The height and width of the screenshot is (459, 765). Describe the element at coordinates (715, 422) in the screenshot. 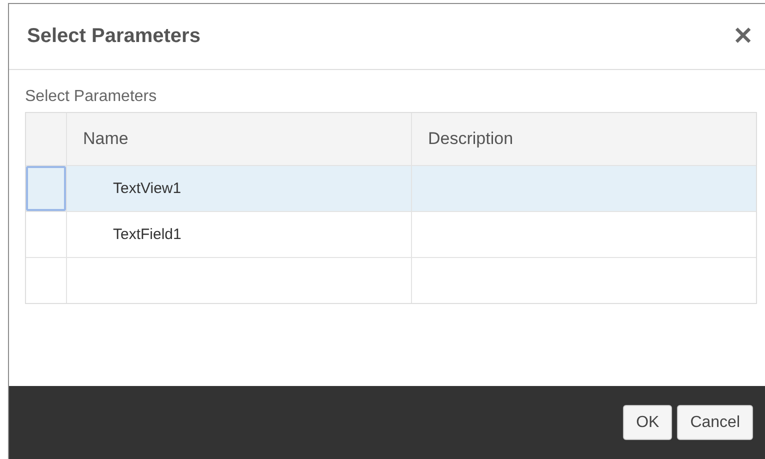

I see `cancel-button: Cancel` at that location.